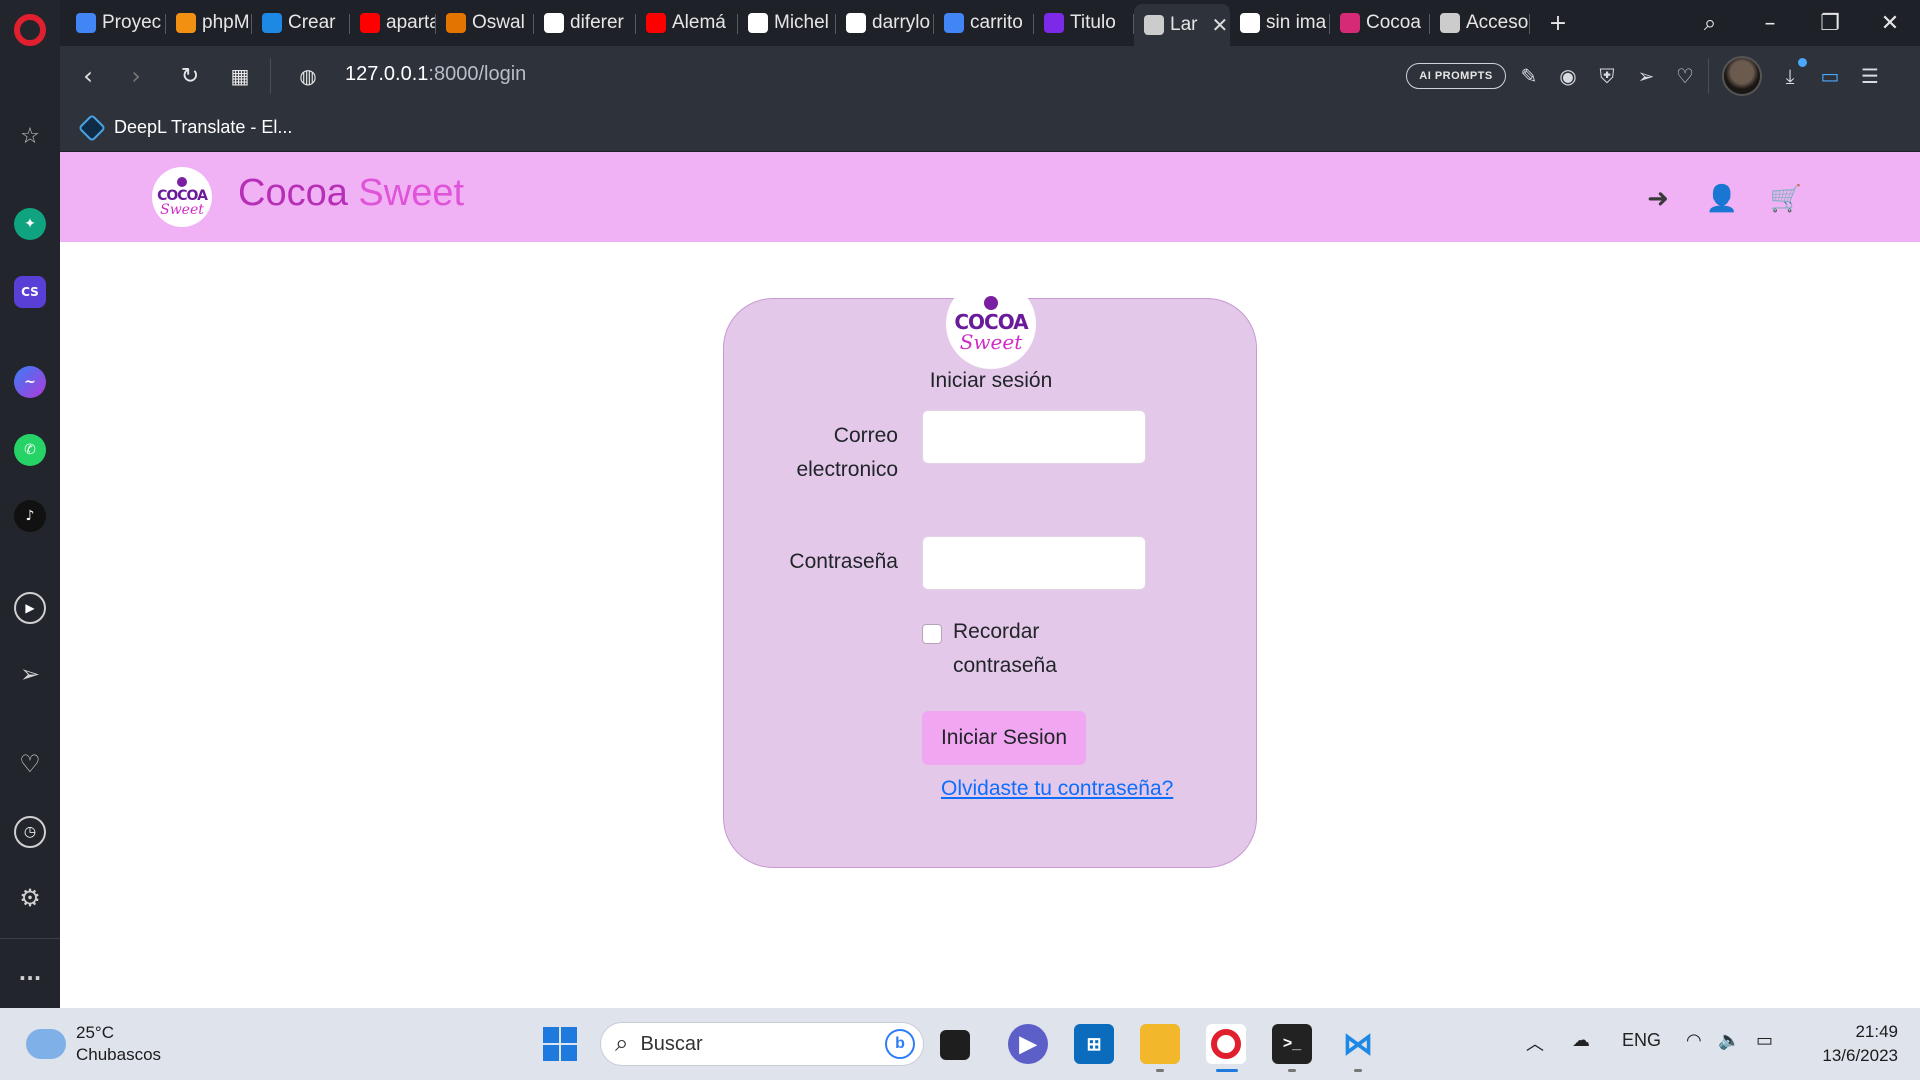 The height and width of the screenshot is (1080, 1920). Describe the element at coordinates (182, 182) in the screenshot. I see `logo-cup-icon` at that location.